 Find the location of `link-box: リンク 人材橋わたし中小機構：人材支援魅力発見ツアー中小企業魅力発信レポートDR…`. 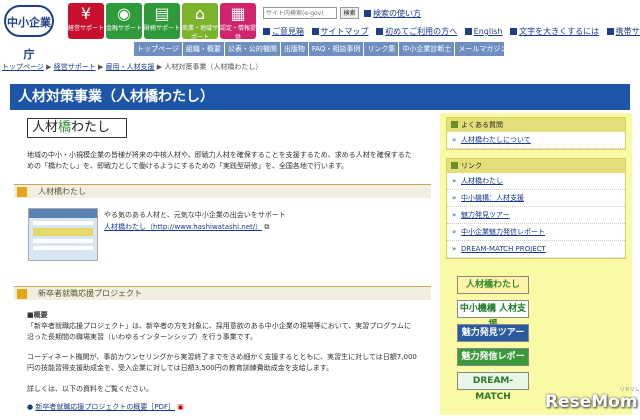

link-box: リンク 人材橋わたし中小機構：人材支援魅力発見ツアー中小企業魅力発信レポートDR… is located at coordinates (536, 208).